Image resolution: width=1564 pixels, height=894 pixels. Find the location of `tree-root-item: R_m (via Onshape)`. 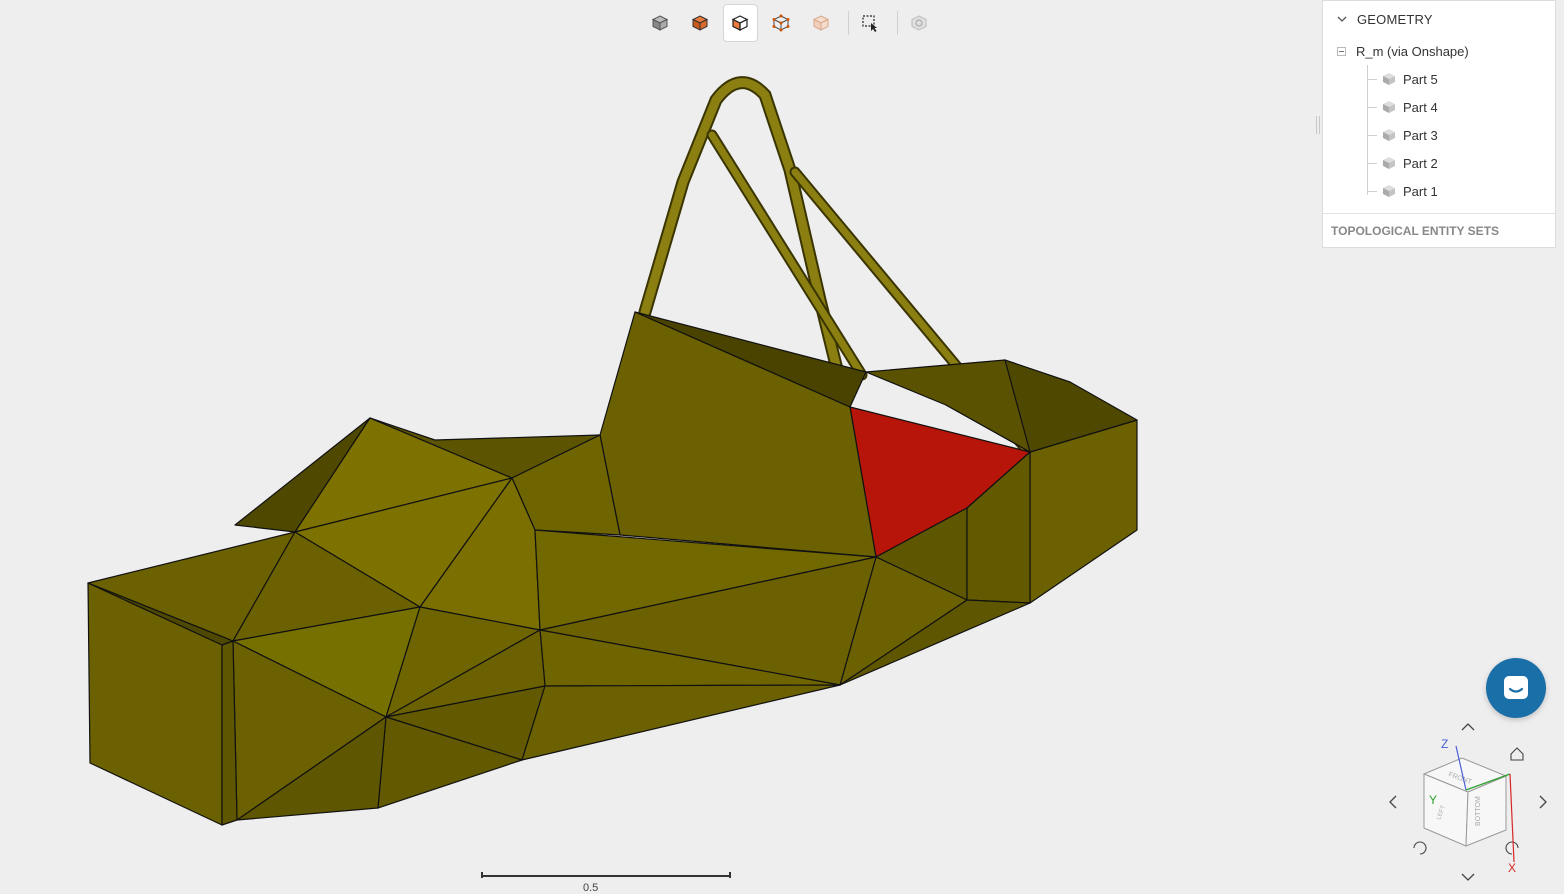

tree-root-item: R_m (via Onshape) is located at coordinates (1439, 51).